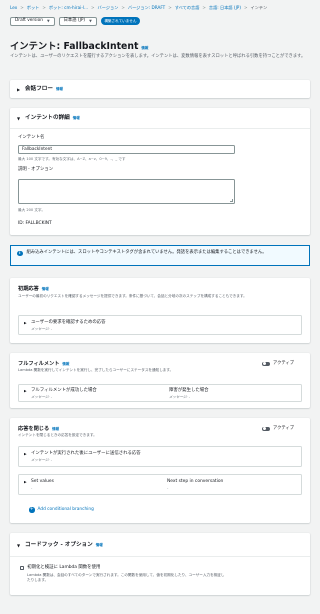 The width and height of the screenshot is (320, 614). What do you see at coordinates (22, 567) in the screenshot?
I see `lambda-checkbox` at bounding box center [22, 567].